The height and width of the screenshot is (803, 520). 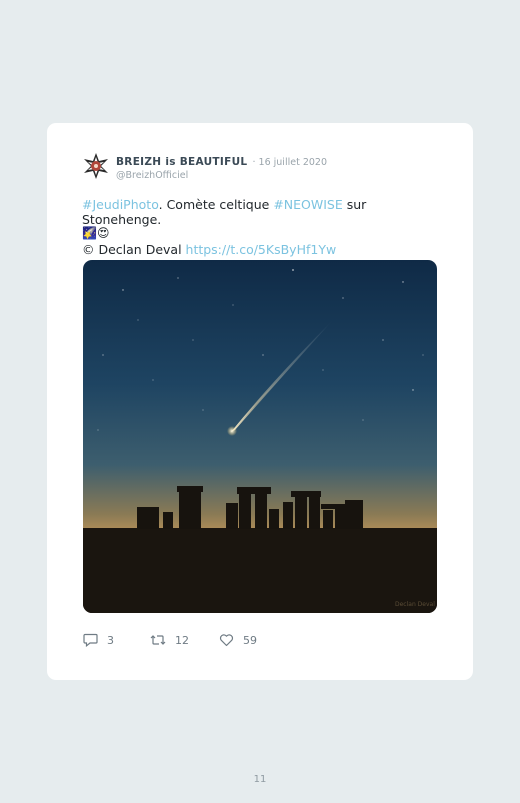 What do you see at coordinates (232, 431) in the screenshot?
I see `comet-nucleus` at bounding box center [232, 431].